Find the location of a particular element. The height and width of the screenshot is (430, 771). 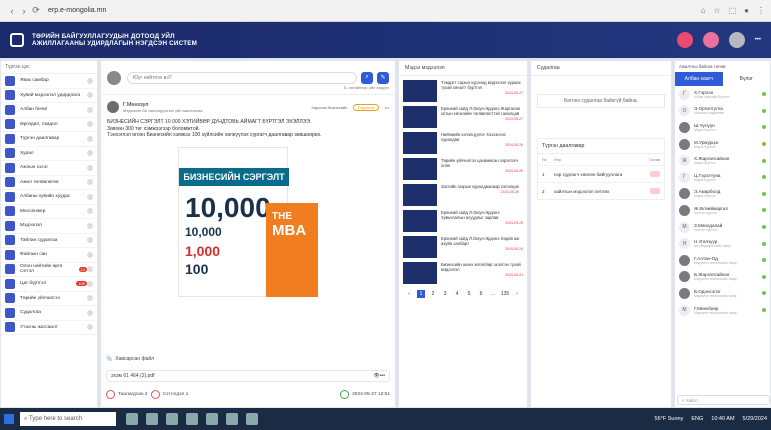

user-avatar is located at coordinates (736, 40).